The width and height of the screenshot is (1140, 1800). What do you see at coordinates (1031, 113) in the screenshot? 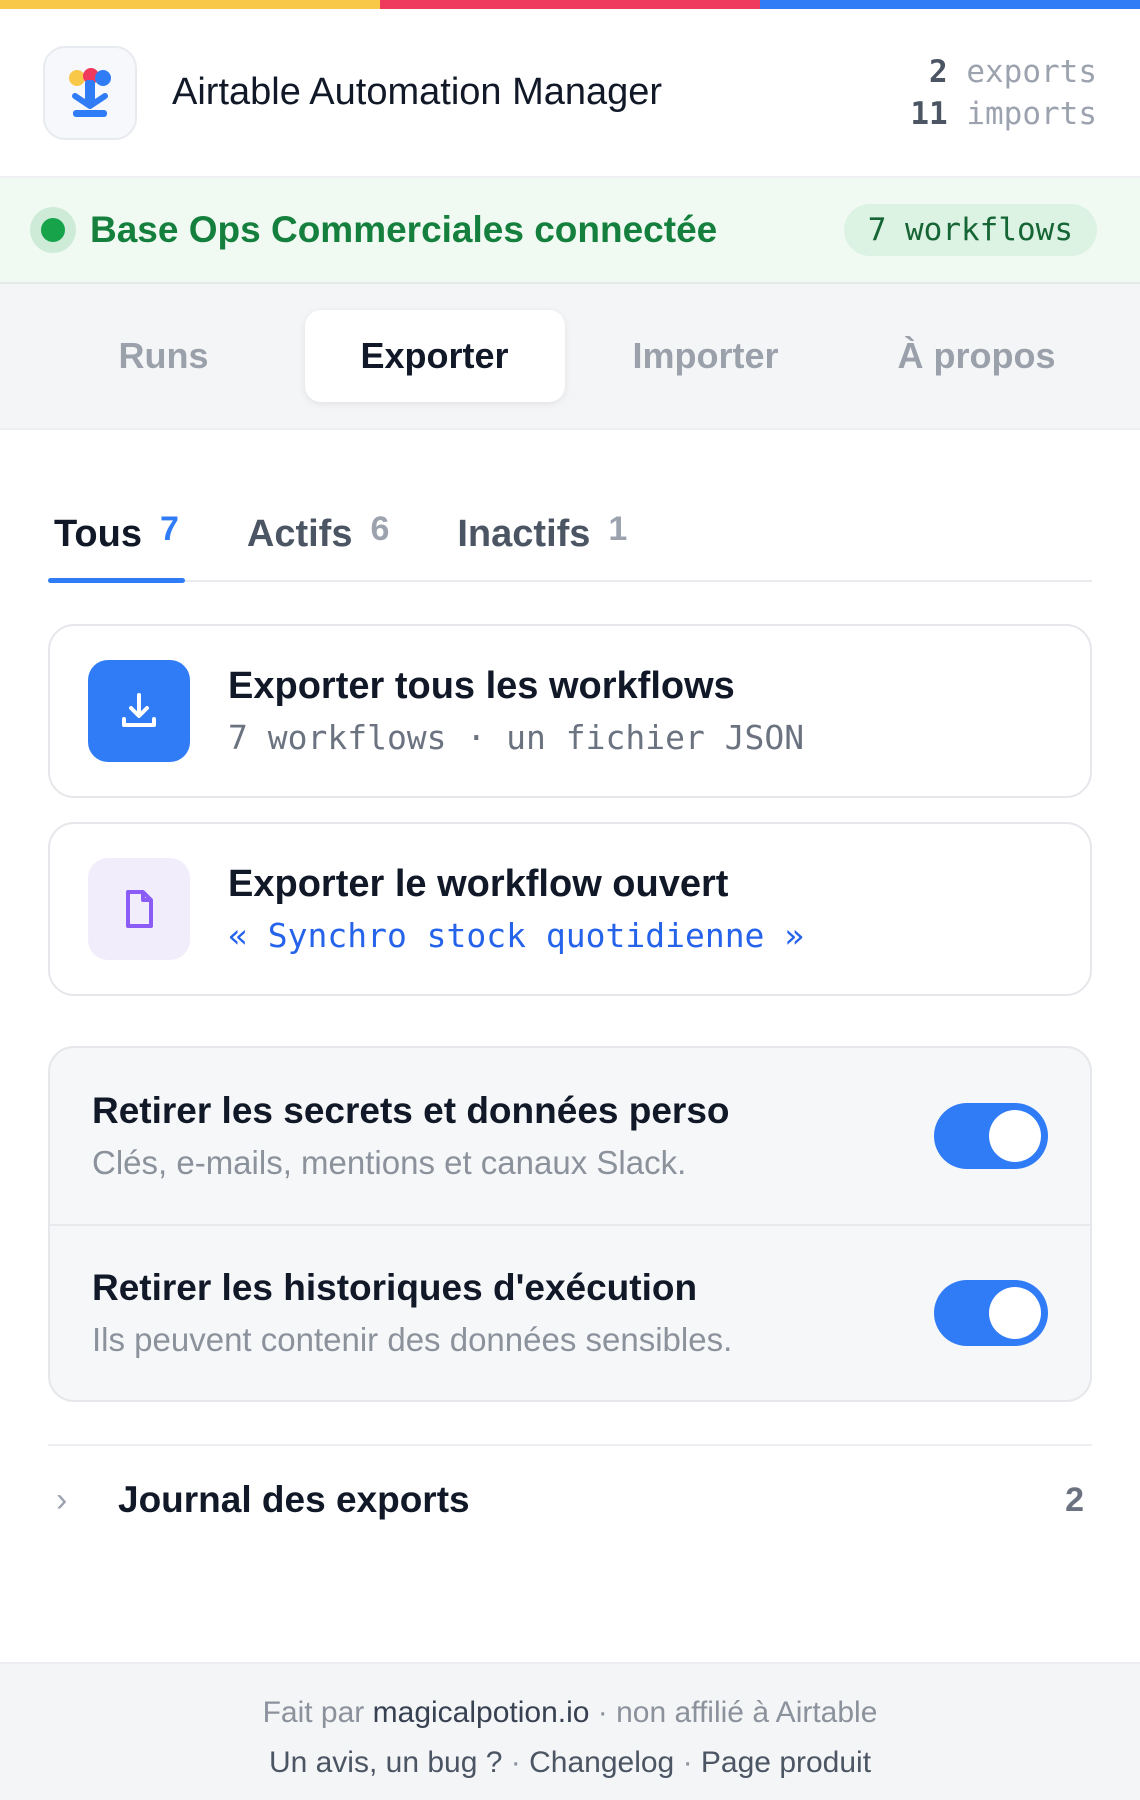
I see `imports-label: imports` at bounding box center [1031, 113].